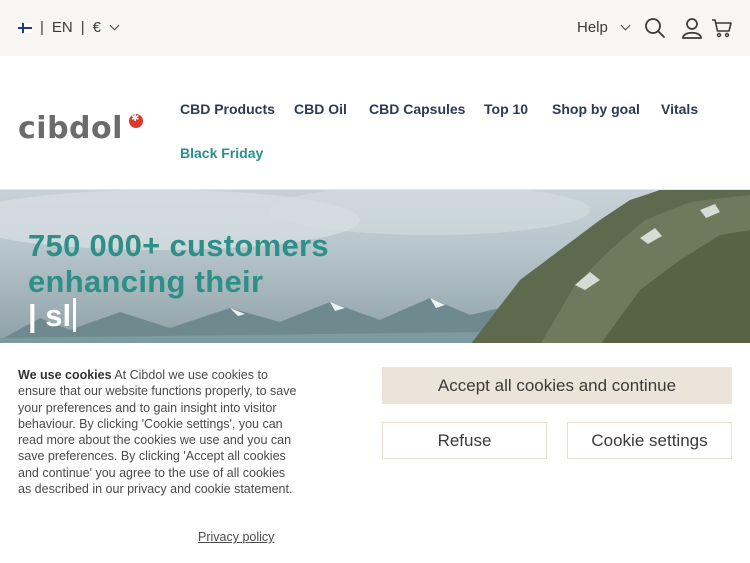  Describe the element at coordinates (464, 440) in the screenshot. I see `refuse-cookies-button: Refuse` at that location.